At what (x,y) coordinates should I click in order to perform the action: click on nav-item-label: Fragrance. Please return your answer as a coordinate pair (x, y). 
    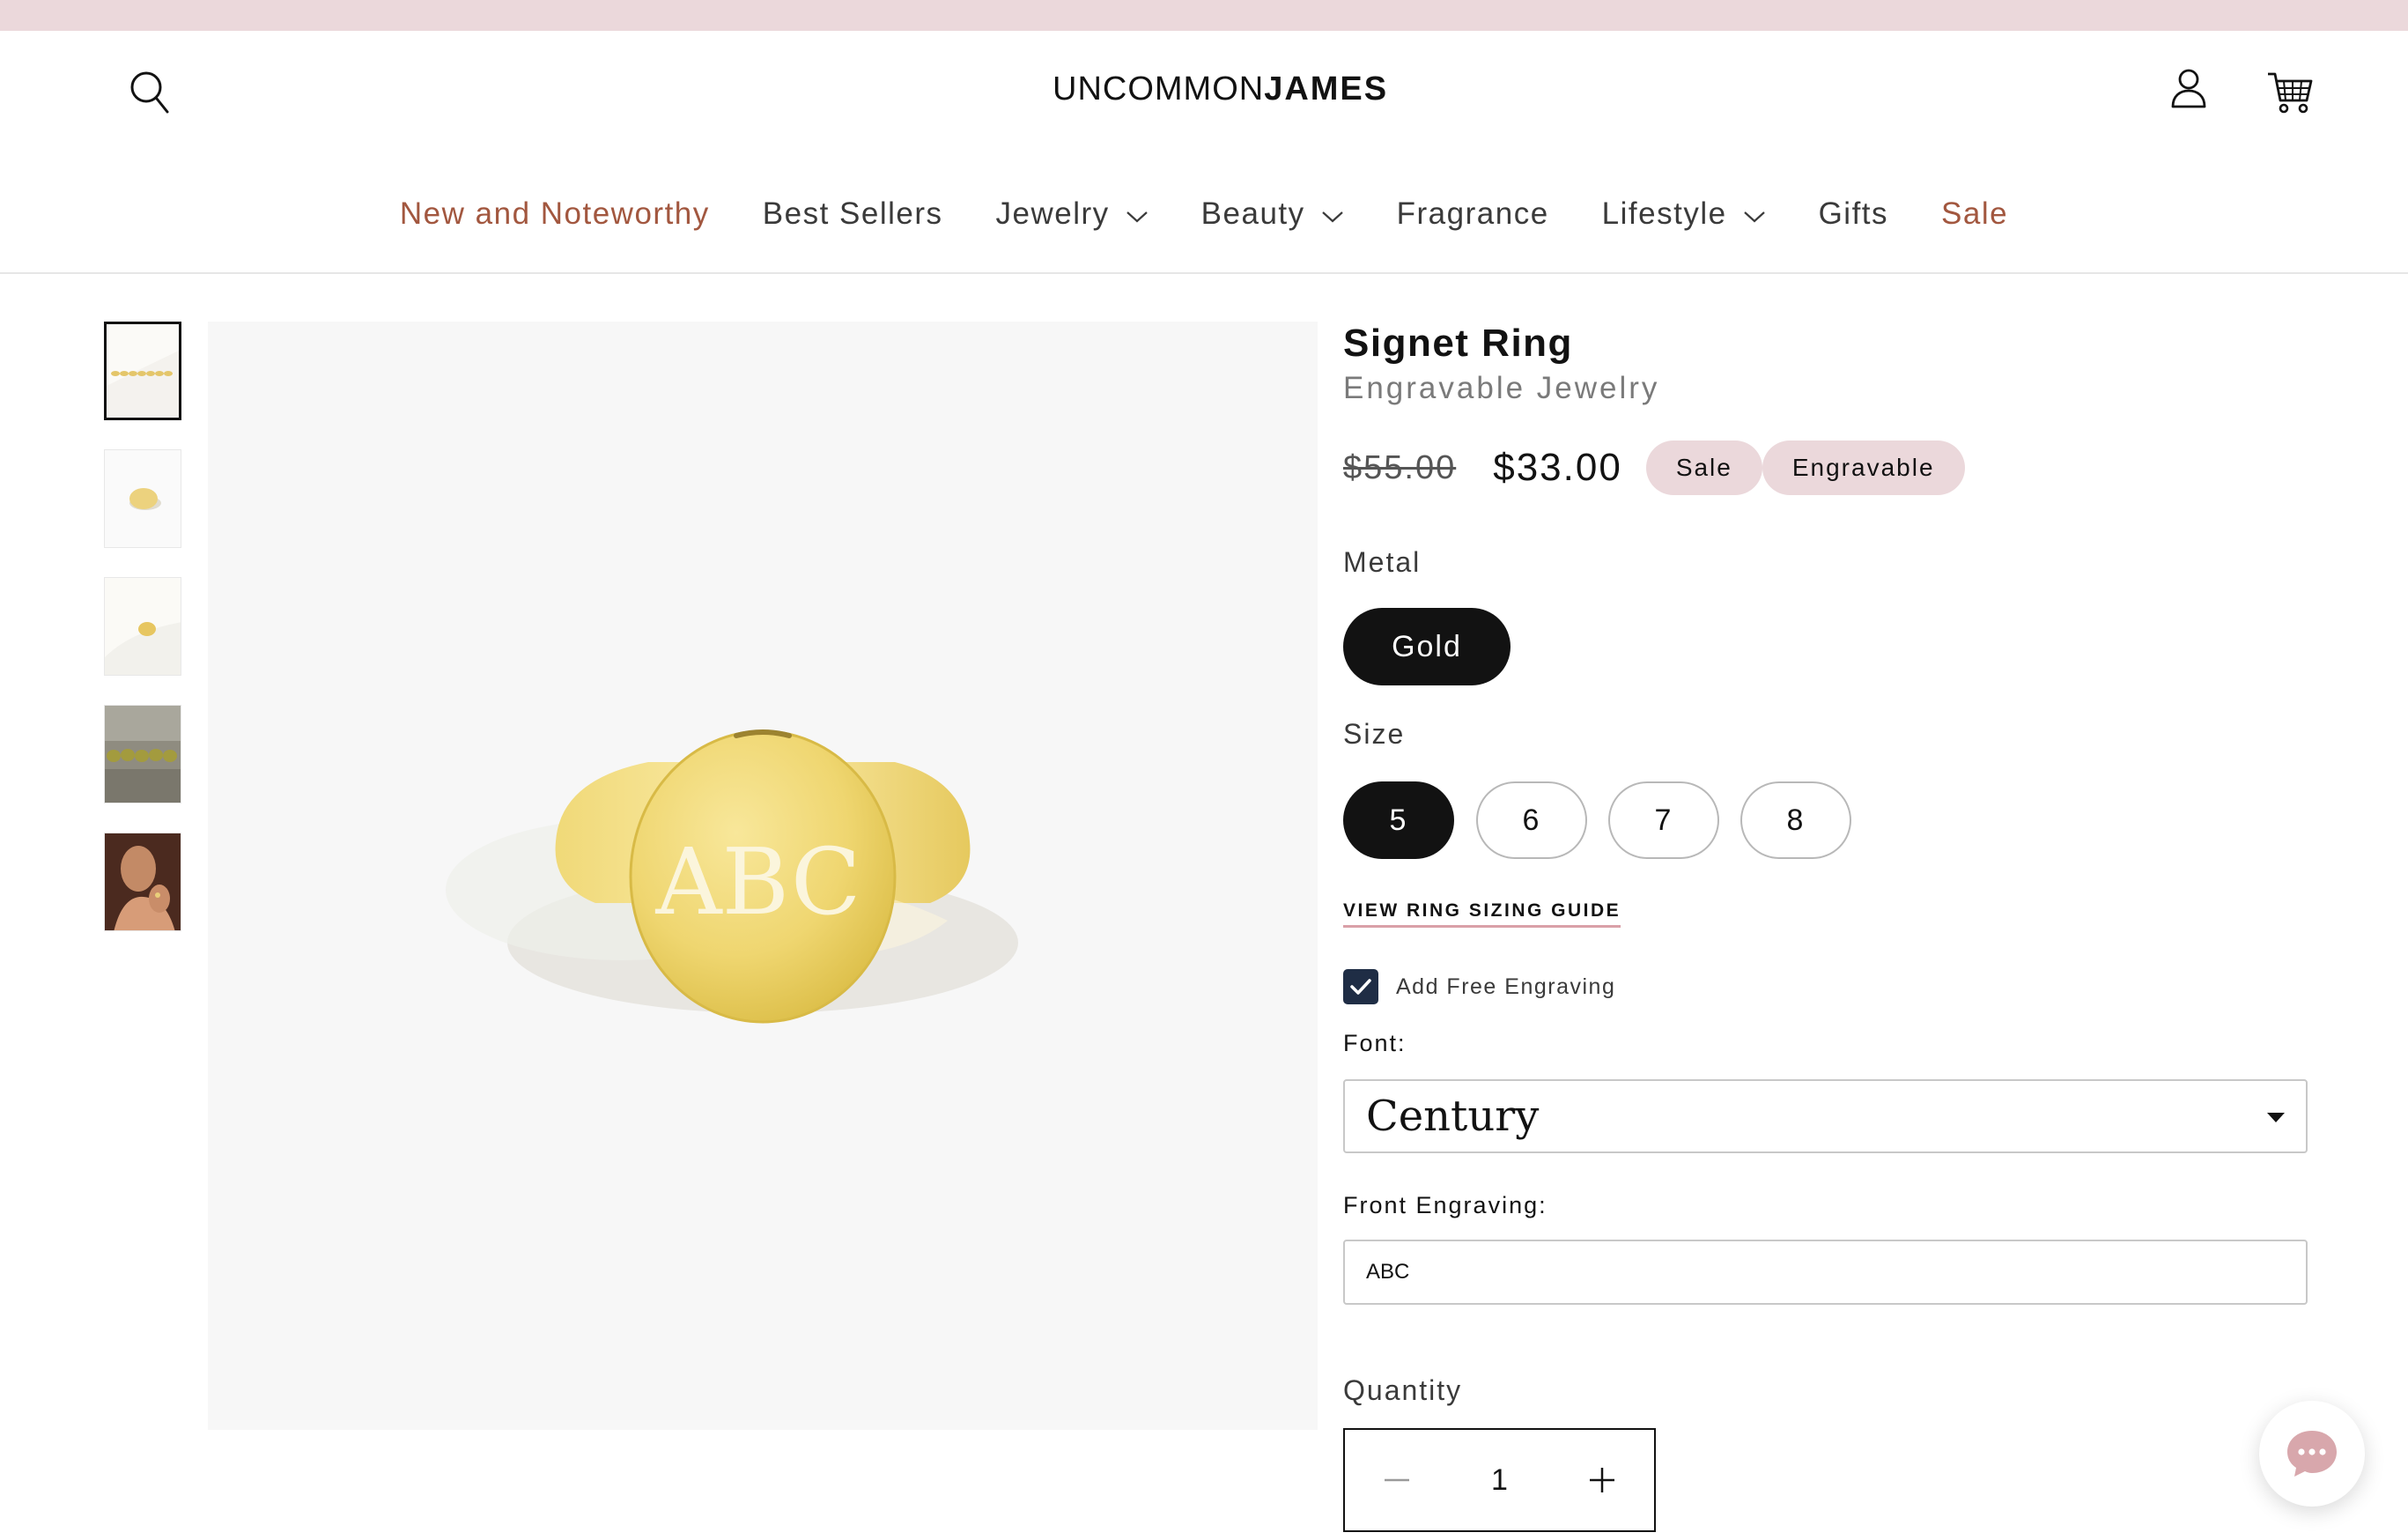
    Looking at the image, I should click on (1472, 214).